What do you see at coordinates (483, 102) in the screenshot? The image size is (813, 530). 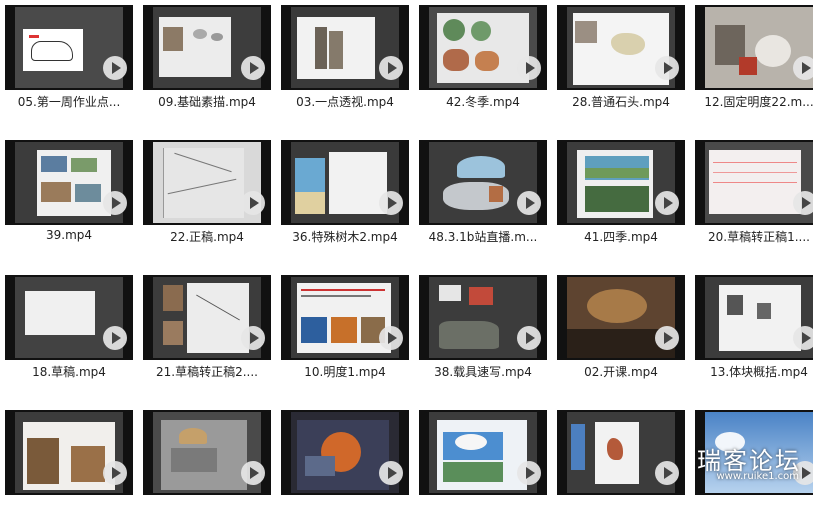 I see `file-name: 42.冬季.mp4` at bounding box center [483, 102].